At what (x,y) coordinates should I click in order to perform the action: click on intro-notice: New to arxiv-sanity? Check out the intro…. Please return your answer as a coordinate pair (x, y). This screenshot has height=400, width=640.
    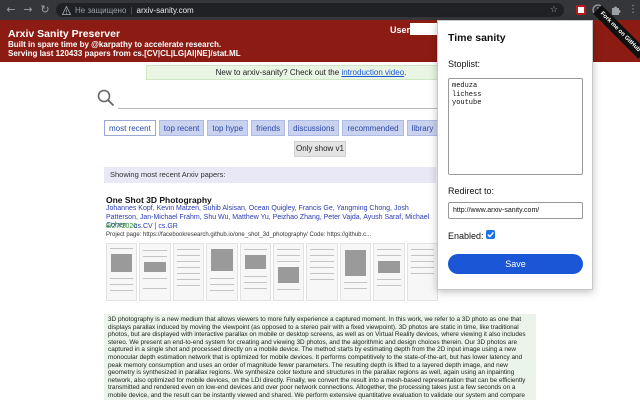
    Looking at the image, I should click on (311, 72).